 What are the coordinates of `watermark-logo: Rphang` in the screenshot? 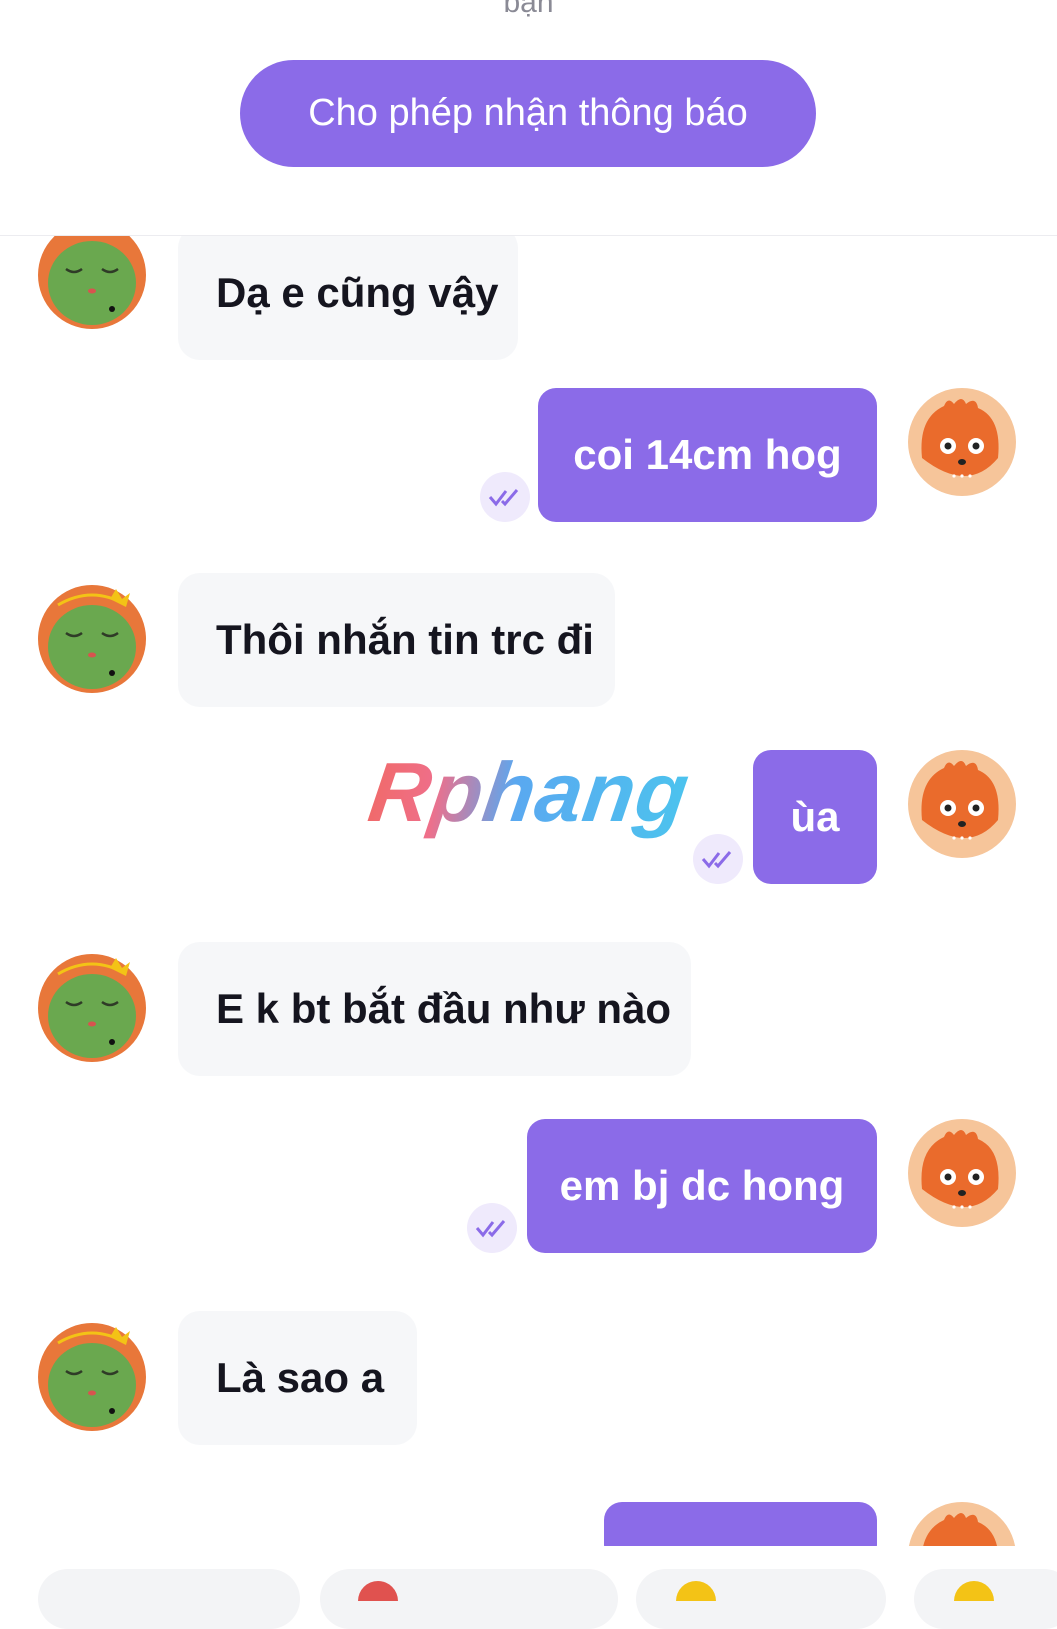 It's located at (529, 792).